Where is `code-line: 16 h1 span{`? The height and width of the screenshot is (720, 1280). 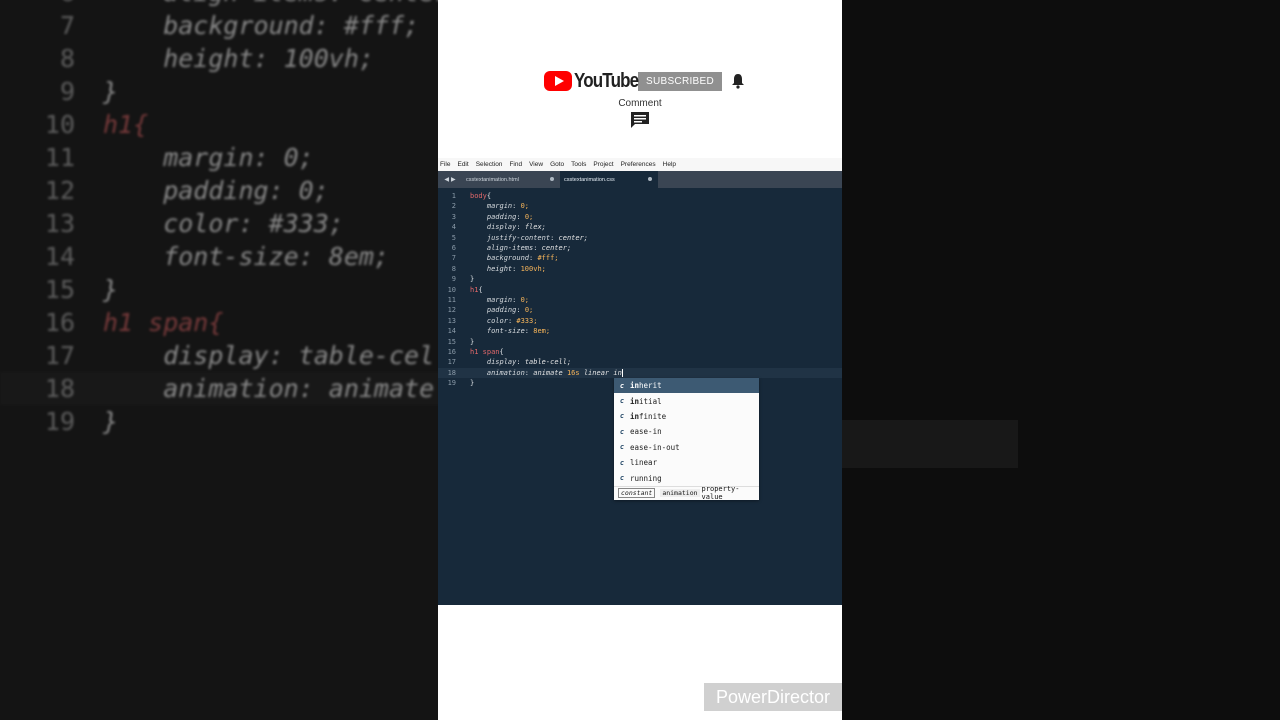
code-line: 16 h1 span{ is located at coordinates (640, 352).